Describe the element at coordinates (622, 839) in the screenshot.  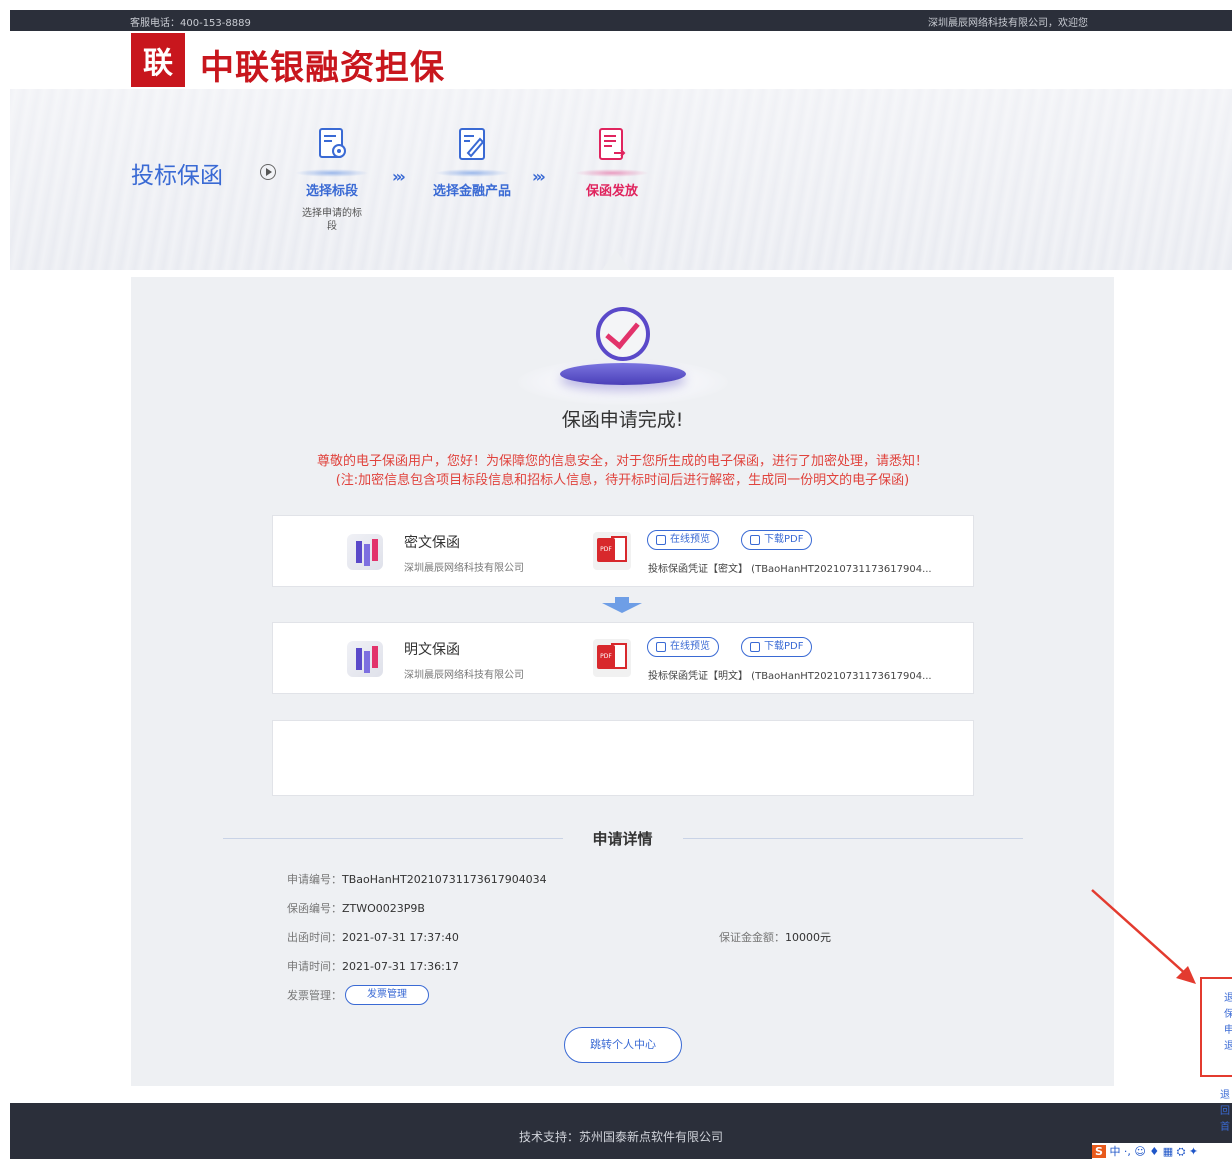
I see `details-heading: 申请详情` at that location.